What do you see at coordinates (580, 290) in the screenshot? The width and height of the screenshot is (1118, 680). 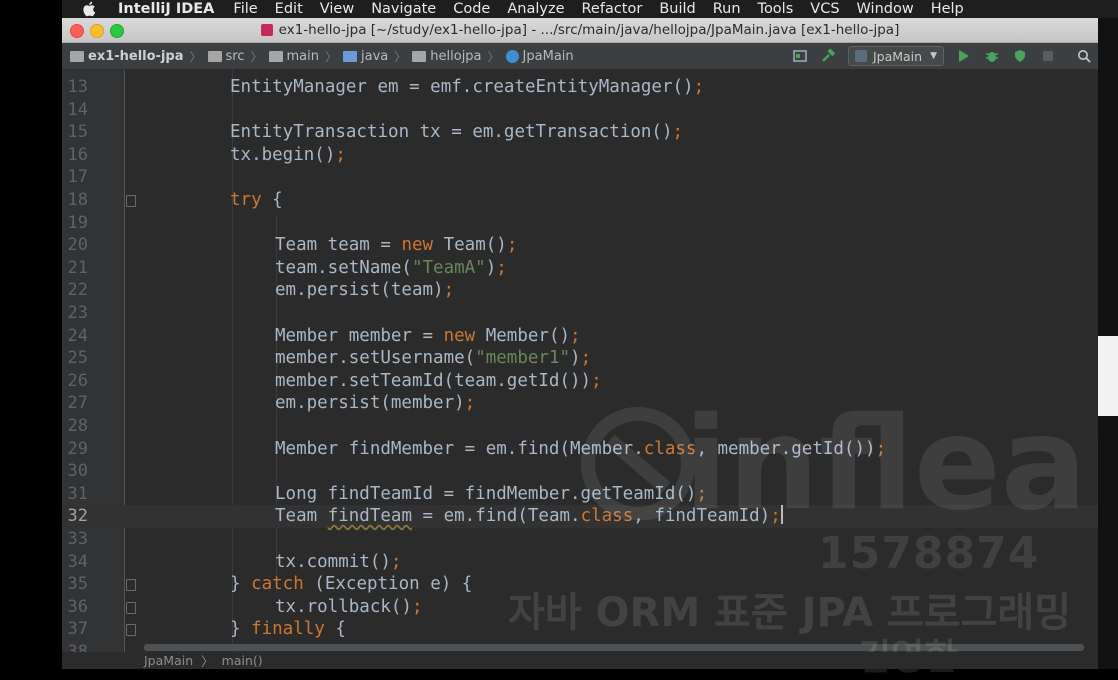 I see `code-line: 22 em.persist(team);` at bounding box center [580, 290].